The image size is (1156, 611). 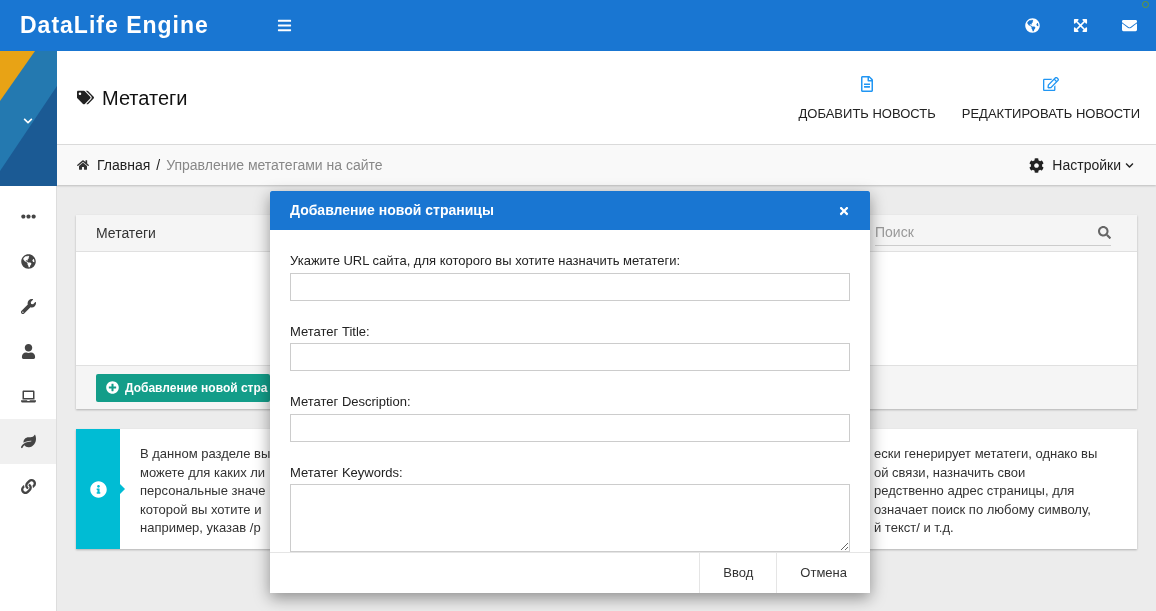 What do you see at coordinates (844, 210) in the screenshot?
I see `close-icon` at bounding box center [844, 210].